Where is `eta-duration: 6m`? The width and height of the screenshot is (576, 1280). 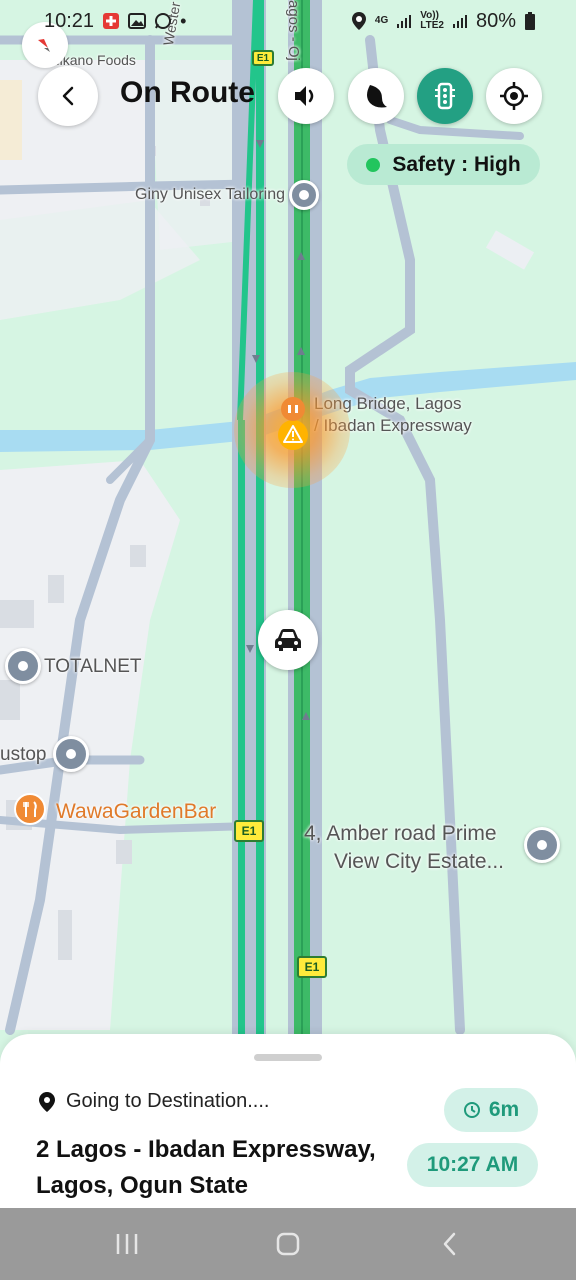 eta-duration: 6m is located at coordinates (504, 1109).